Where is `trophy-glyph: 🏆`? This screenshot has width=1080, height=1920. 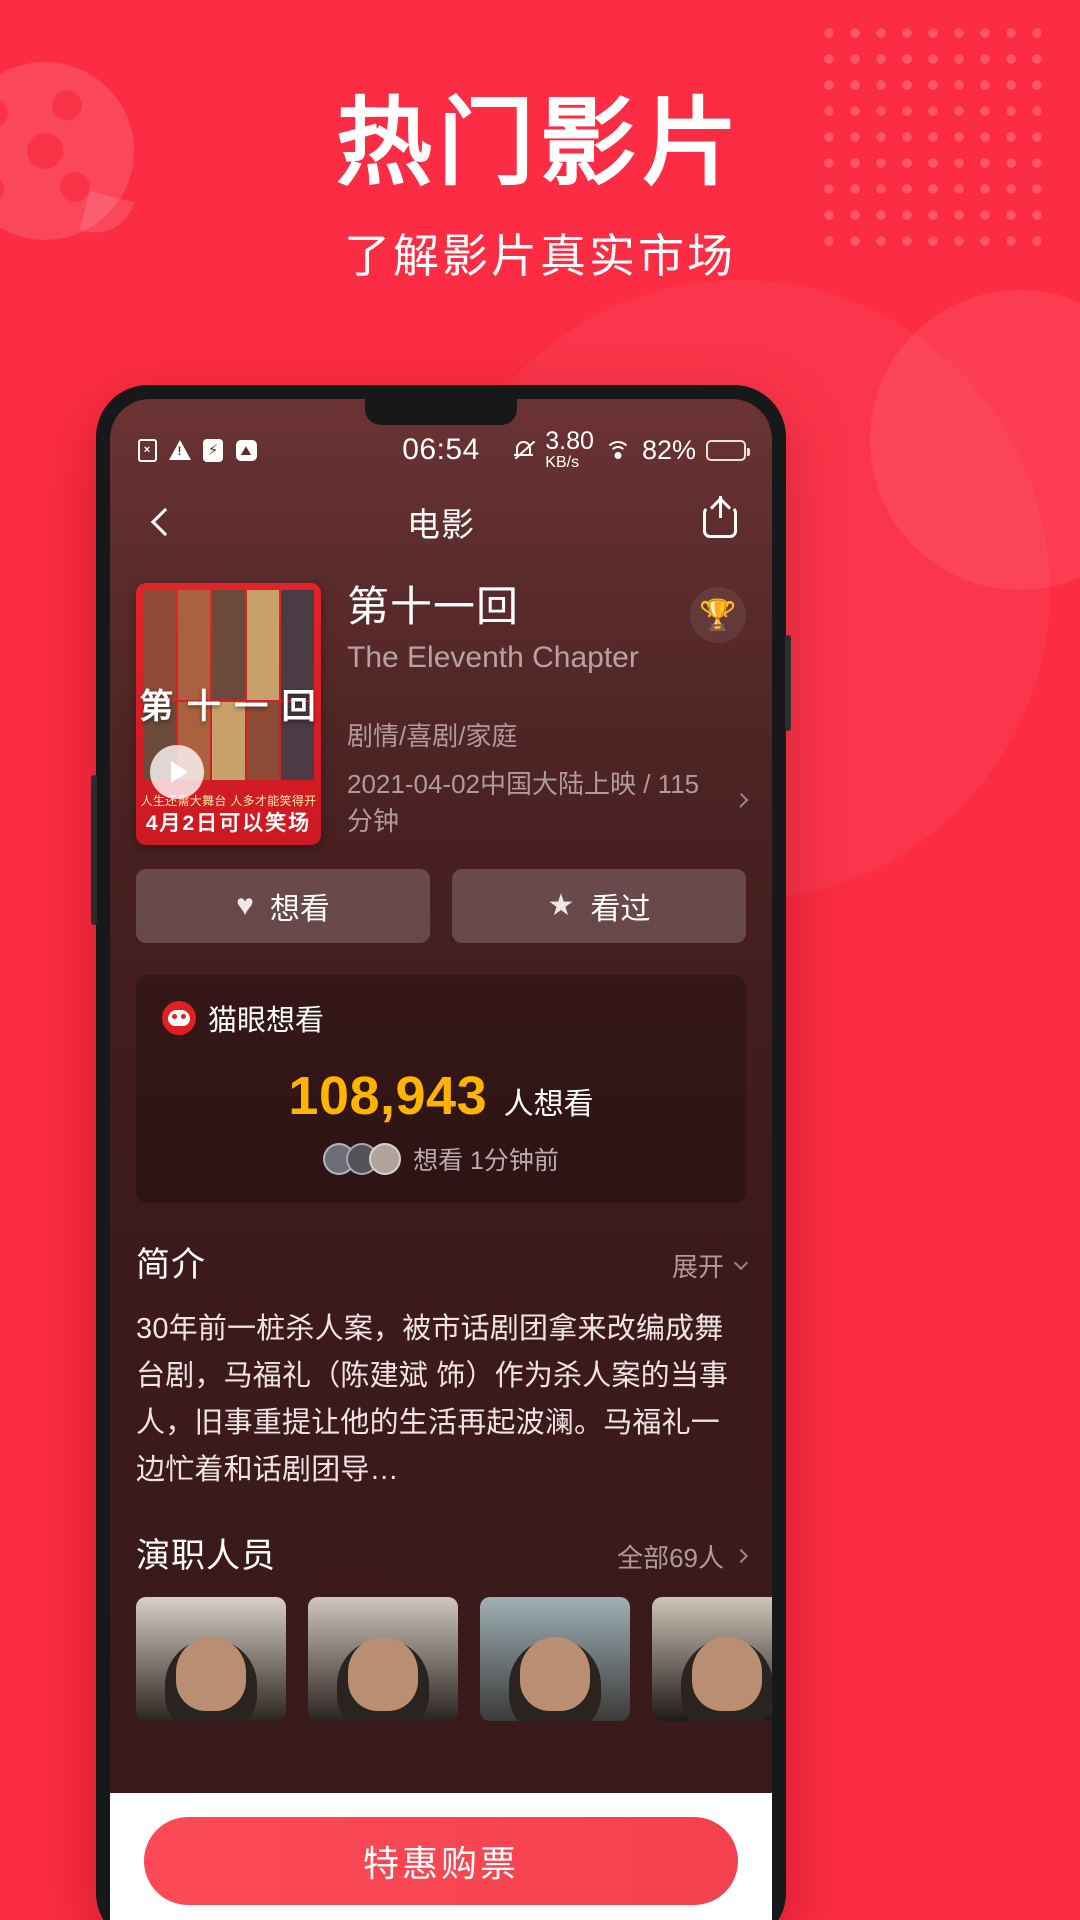
trophy-glyph: 🏆 is located at coordinates (718, 615).